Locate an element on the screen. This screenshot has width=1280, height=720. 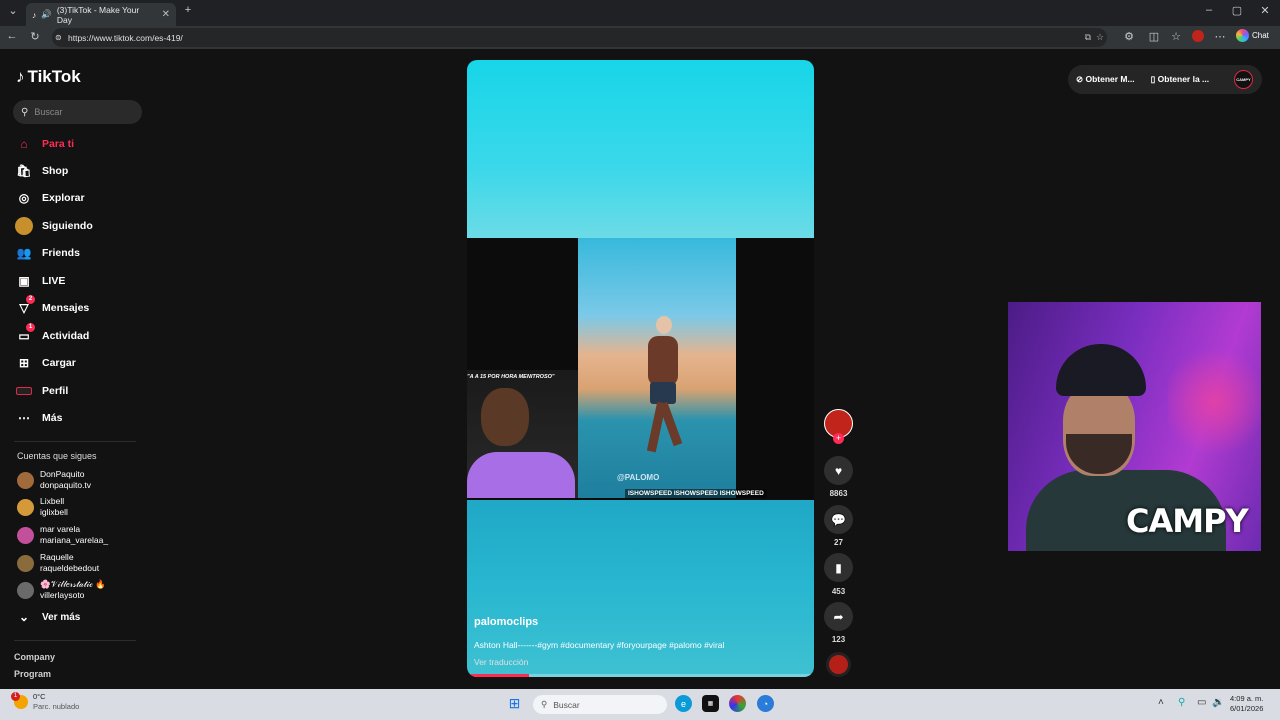
window-close-icon: ✕ is located at coordinates (1265, 10).